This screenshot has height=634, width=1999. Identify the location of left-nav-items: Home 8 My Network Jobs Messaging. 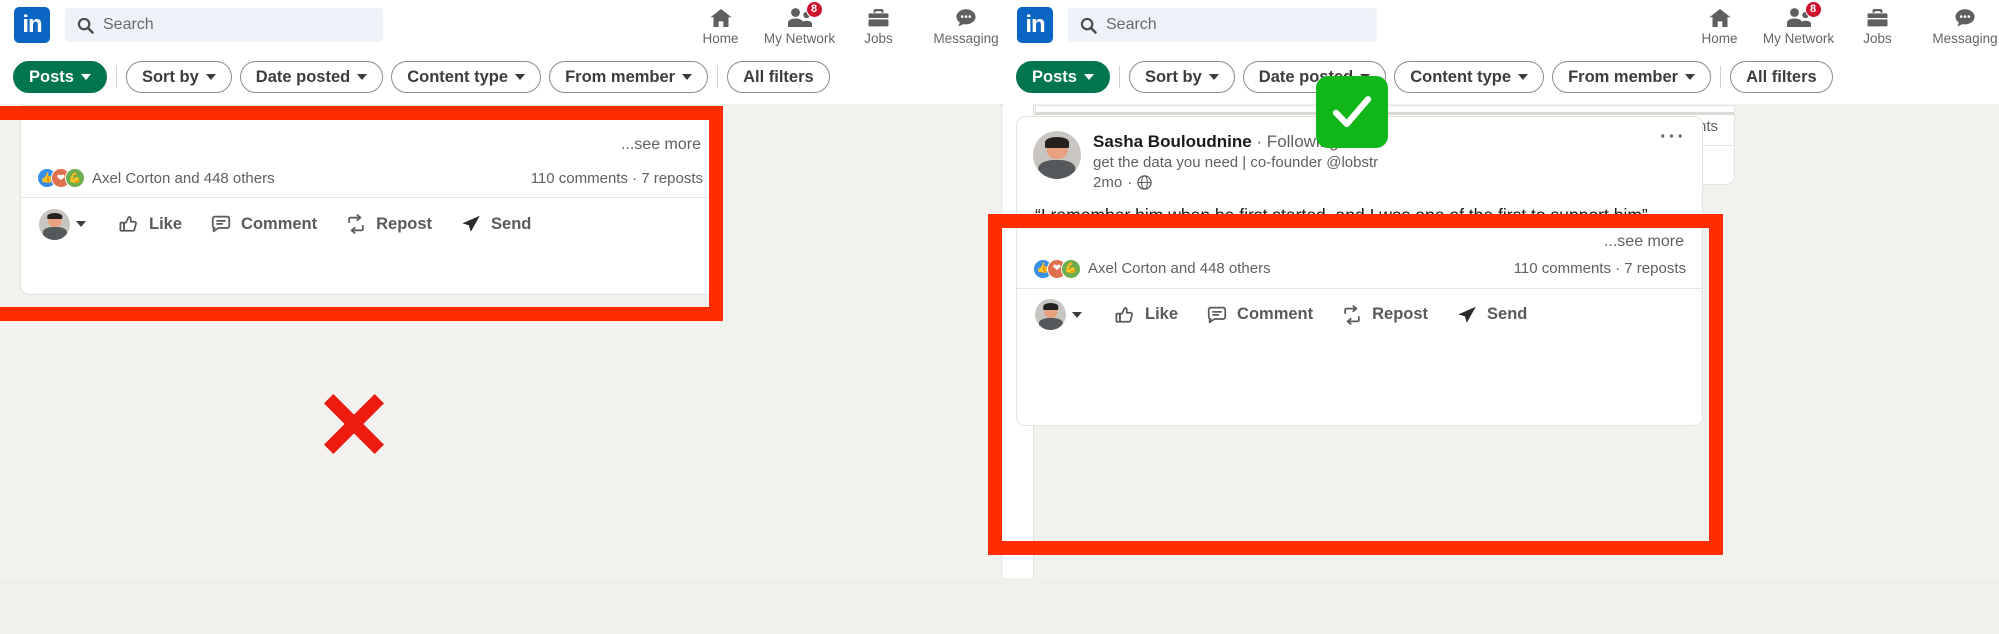
(847, 23).